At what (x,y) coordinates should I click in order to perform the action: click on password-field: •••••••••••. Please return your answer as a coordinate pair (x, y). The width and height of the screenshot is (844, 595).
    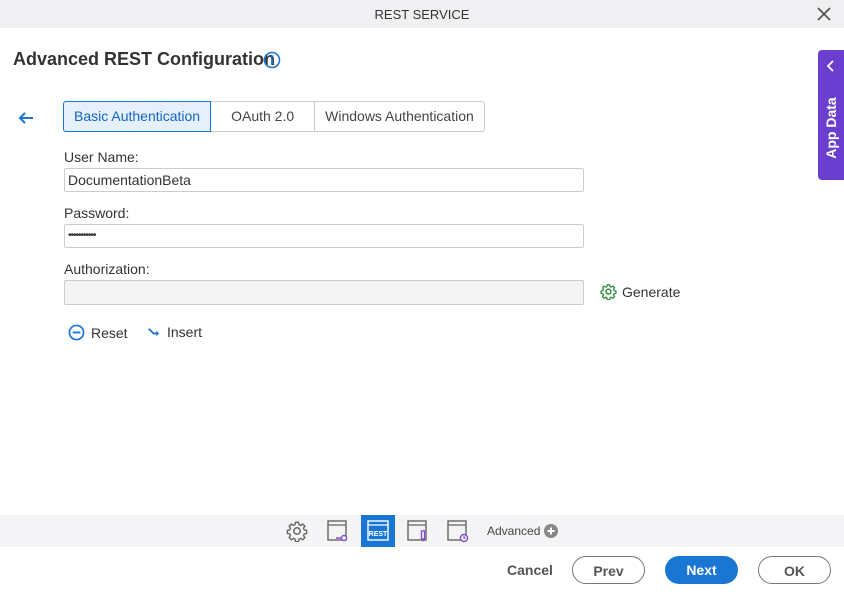
    Looking at the image, I should click on (324, 236).